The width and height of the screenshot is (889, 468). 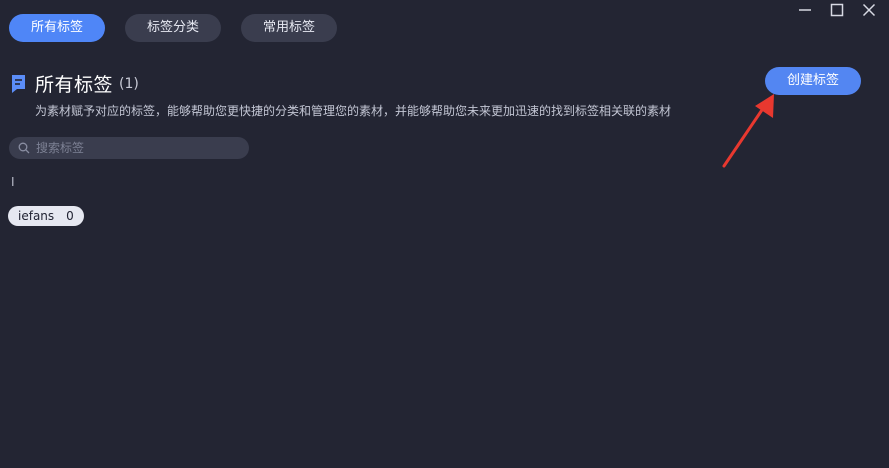 I want to click on close-icon, so click(x=869, y=10).